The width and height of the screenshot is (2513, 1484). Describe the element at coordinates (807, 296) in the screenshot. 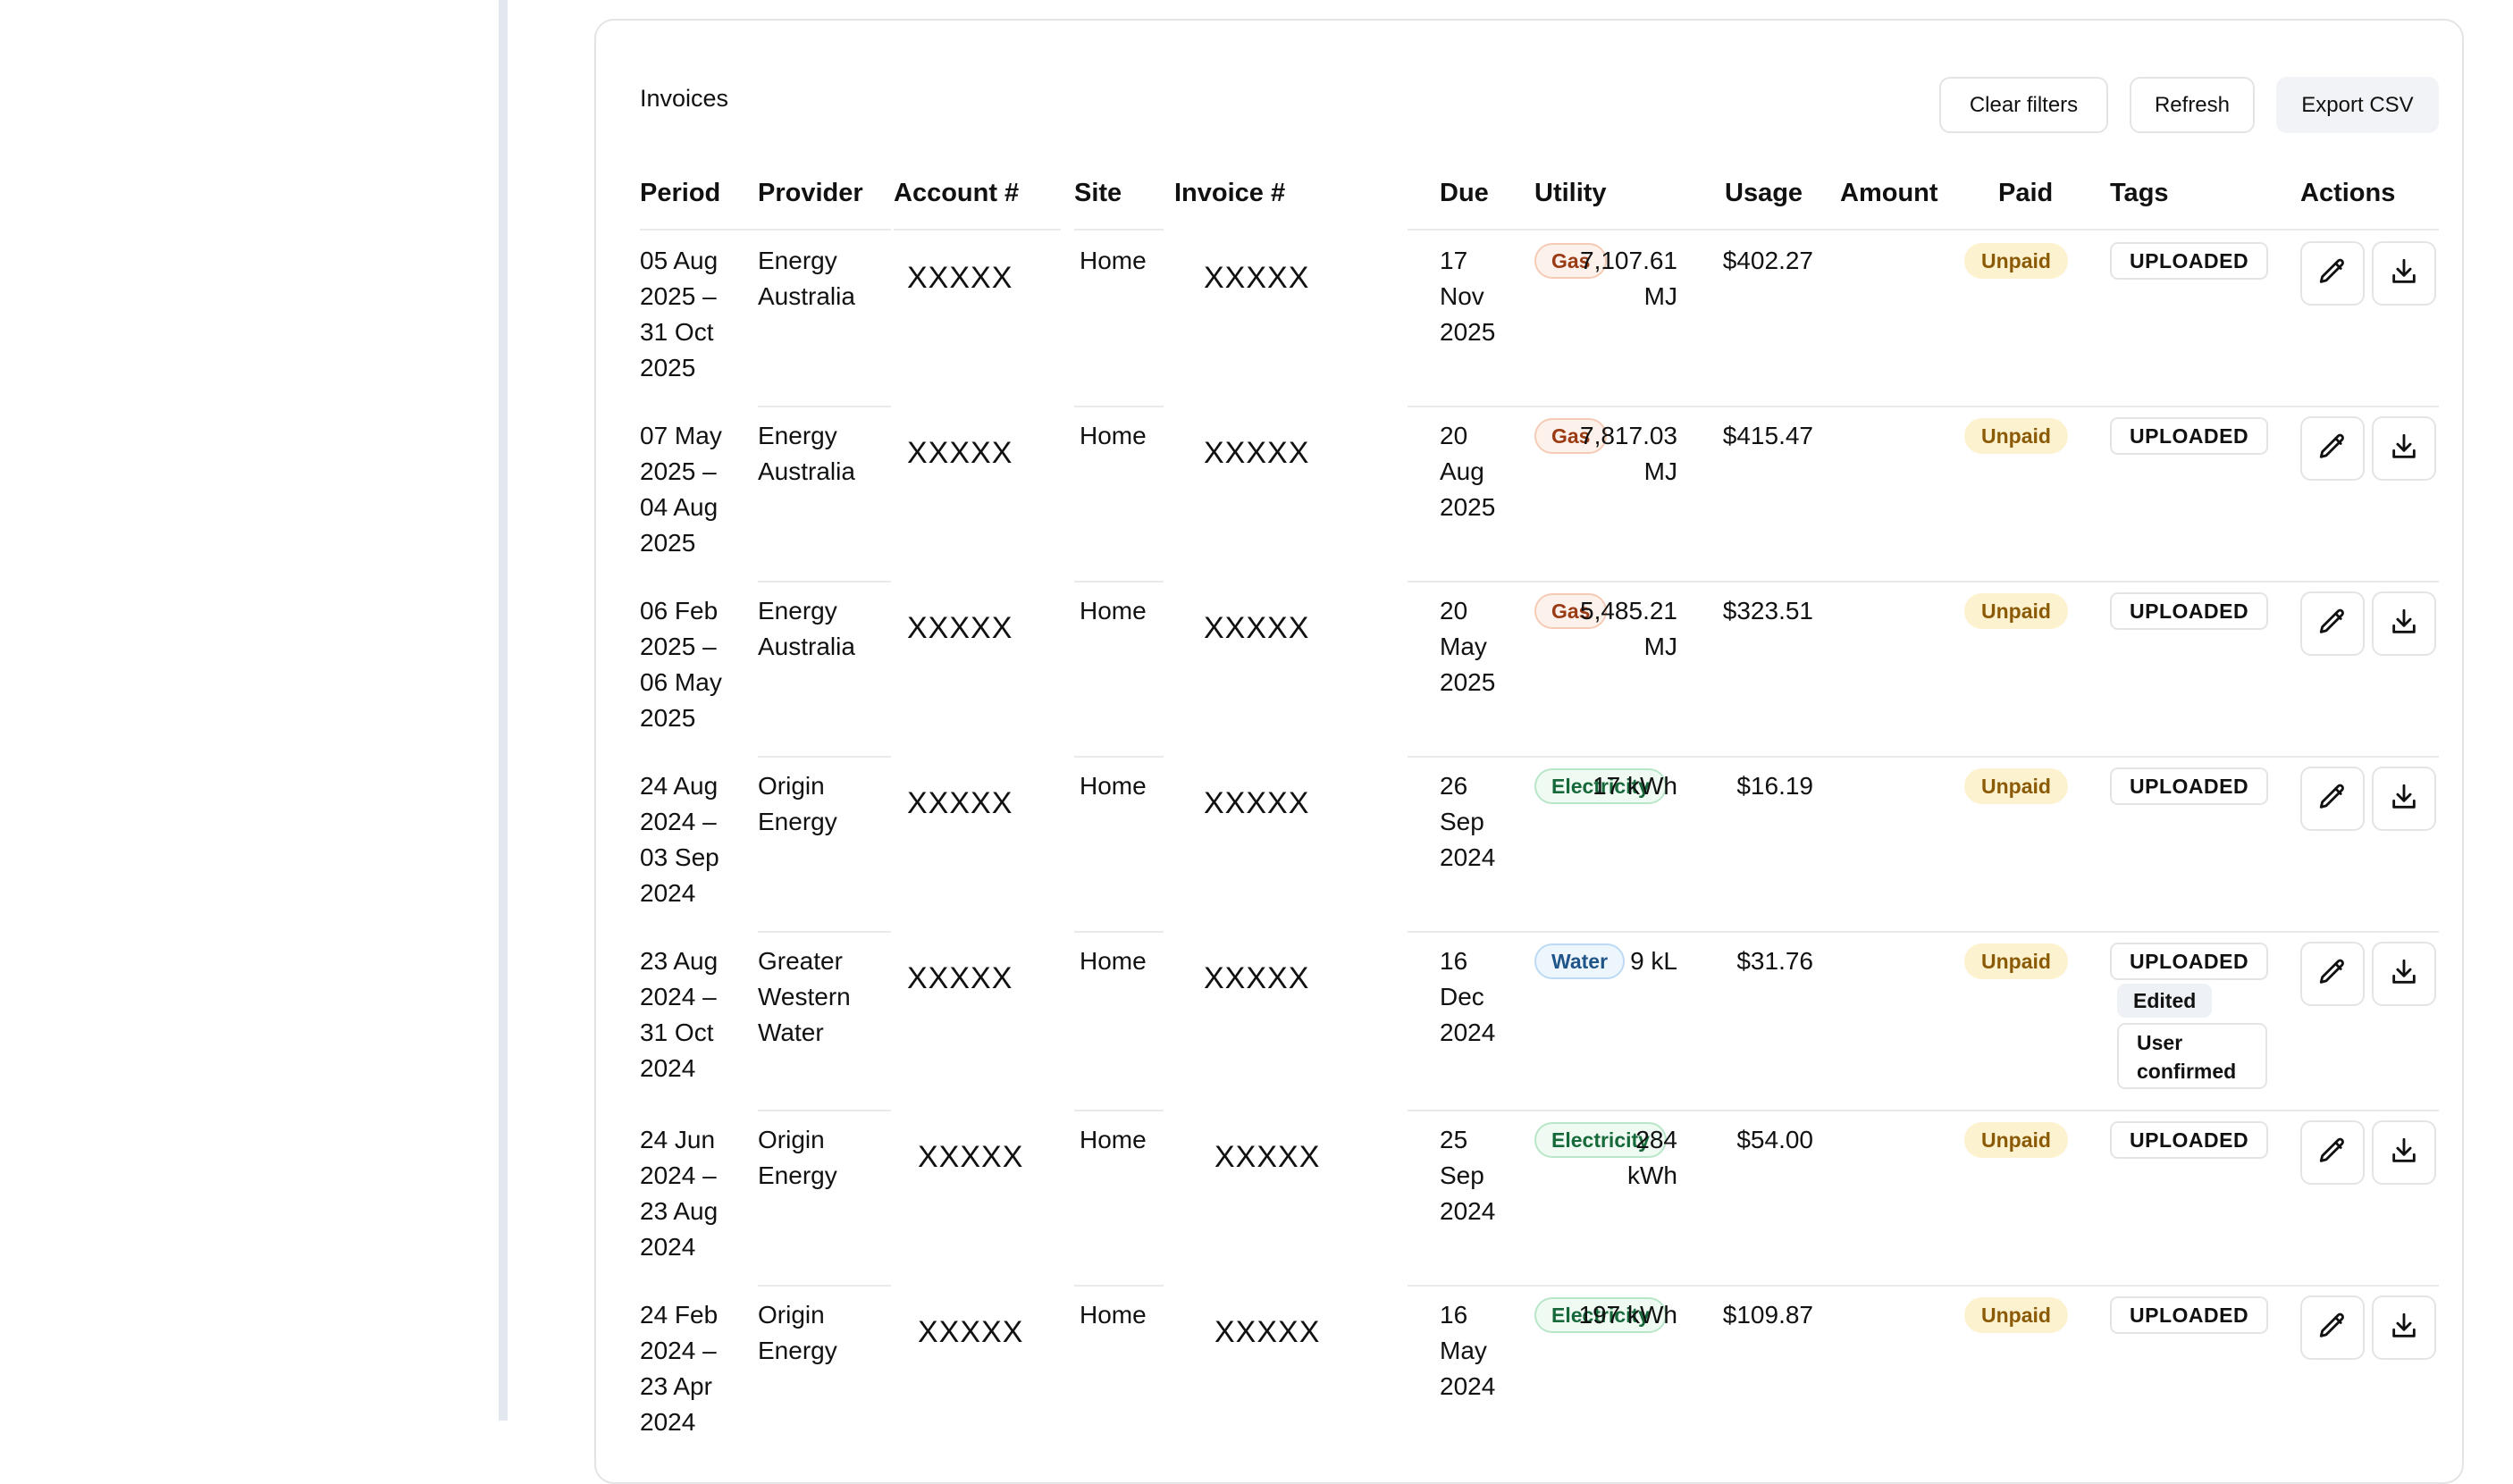

I see `provider-line: Australia` at that location.